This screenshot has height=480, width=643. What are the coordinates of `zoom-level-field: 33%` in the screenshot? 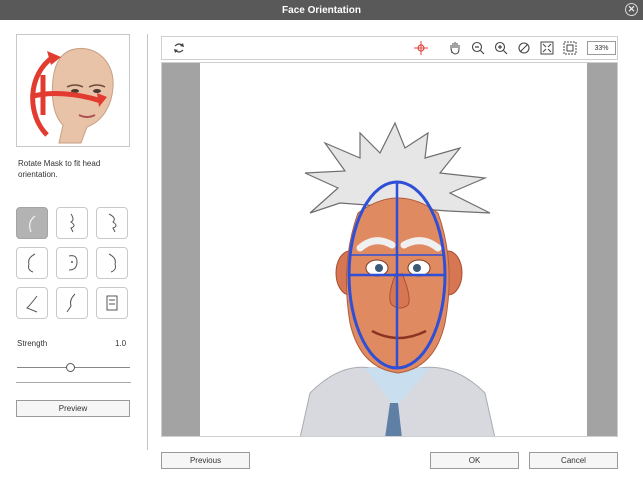 It's located at (601, 48).